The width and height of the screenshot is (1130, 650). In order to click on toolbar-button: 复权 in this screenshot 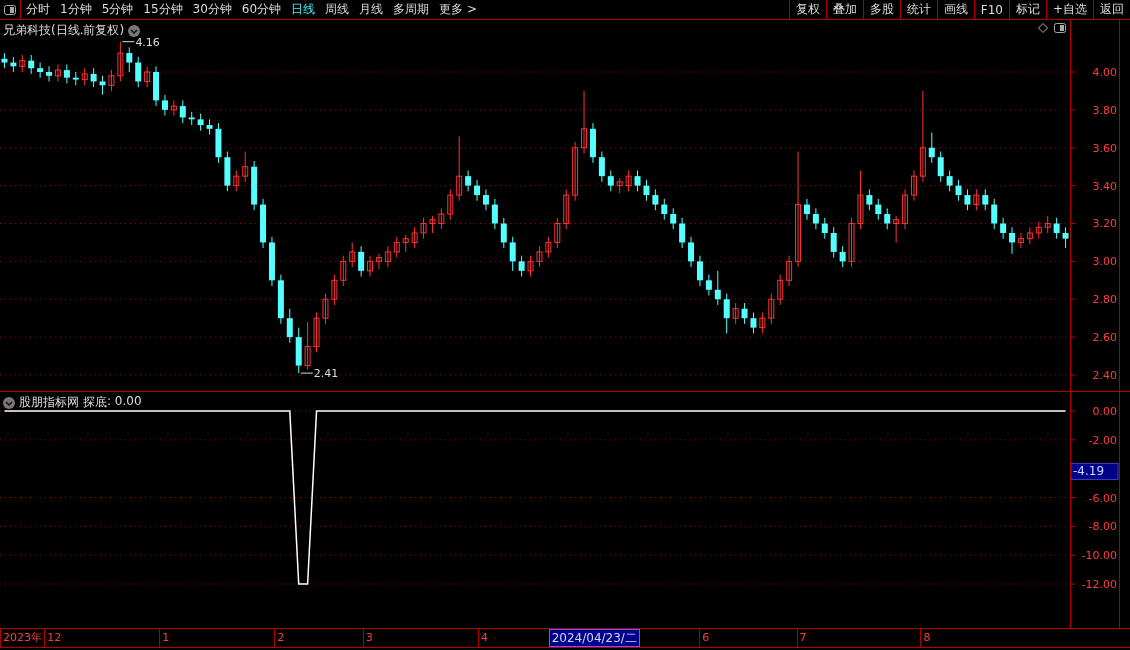, I will do `click(807, 9)`.